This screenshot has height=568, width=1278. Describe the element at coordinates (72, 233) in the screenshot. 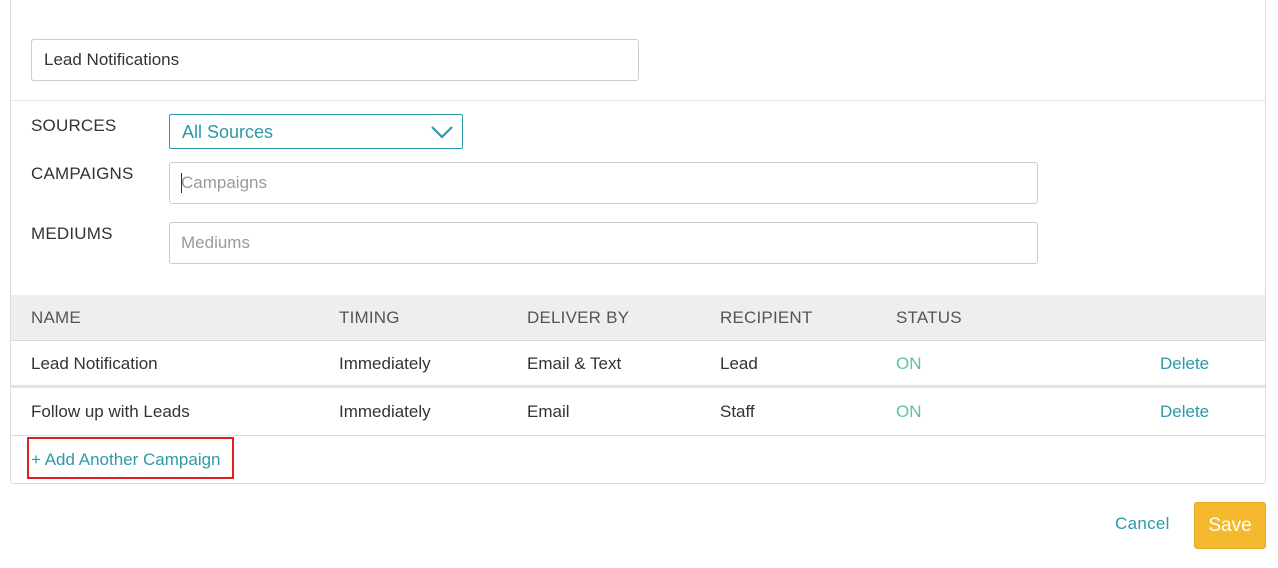

I see `mediums-label: MEDIUMS` at that location.